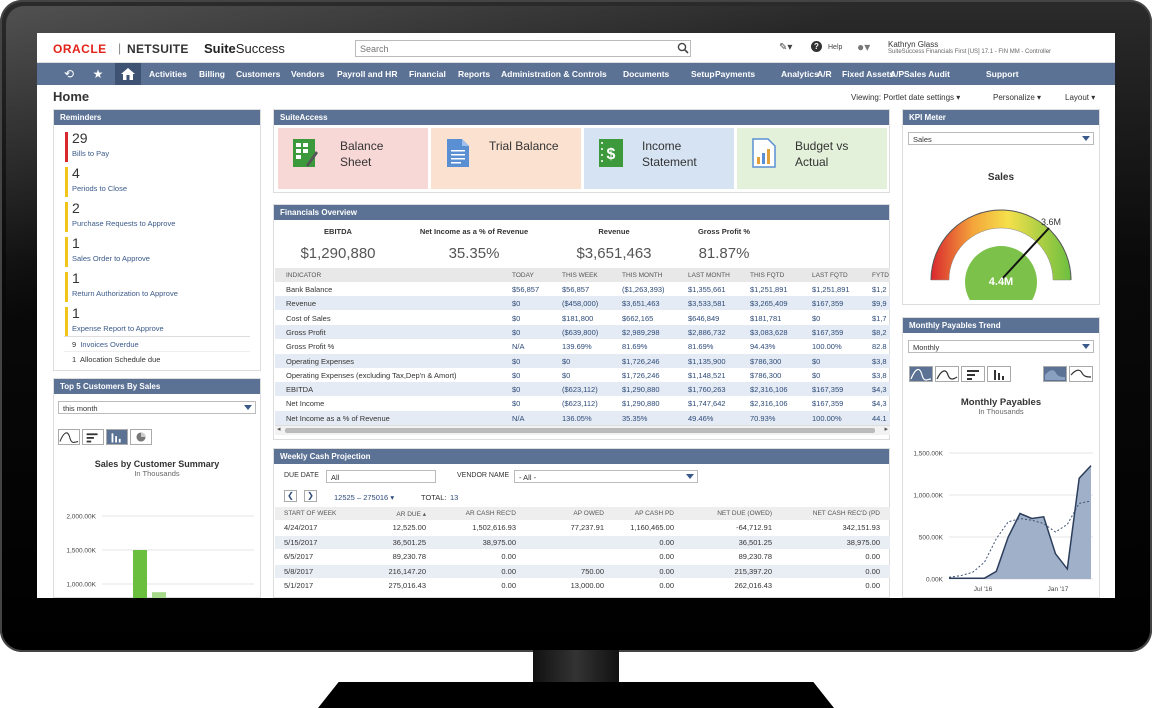 This screenshot has width=1152, height=708. What do you see at coordinates (523, 275) in the screenshot?
I see `financials-column-header: TODAY` at bounding box center [523, 275].